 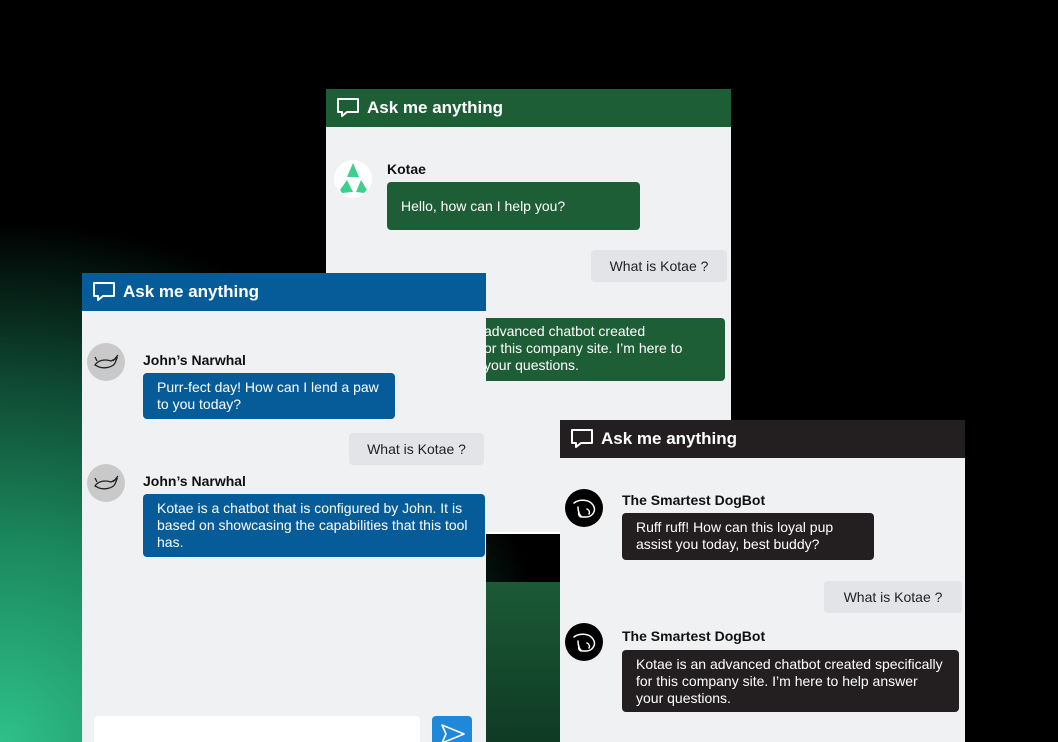 I want to click on message-input, so click(x=257, y=729).